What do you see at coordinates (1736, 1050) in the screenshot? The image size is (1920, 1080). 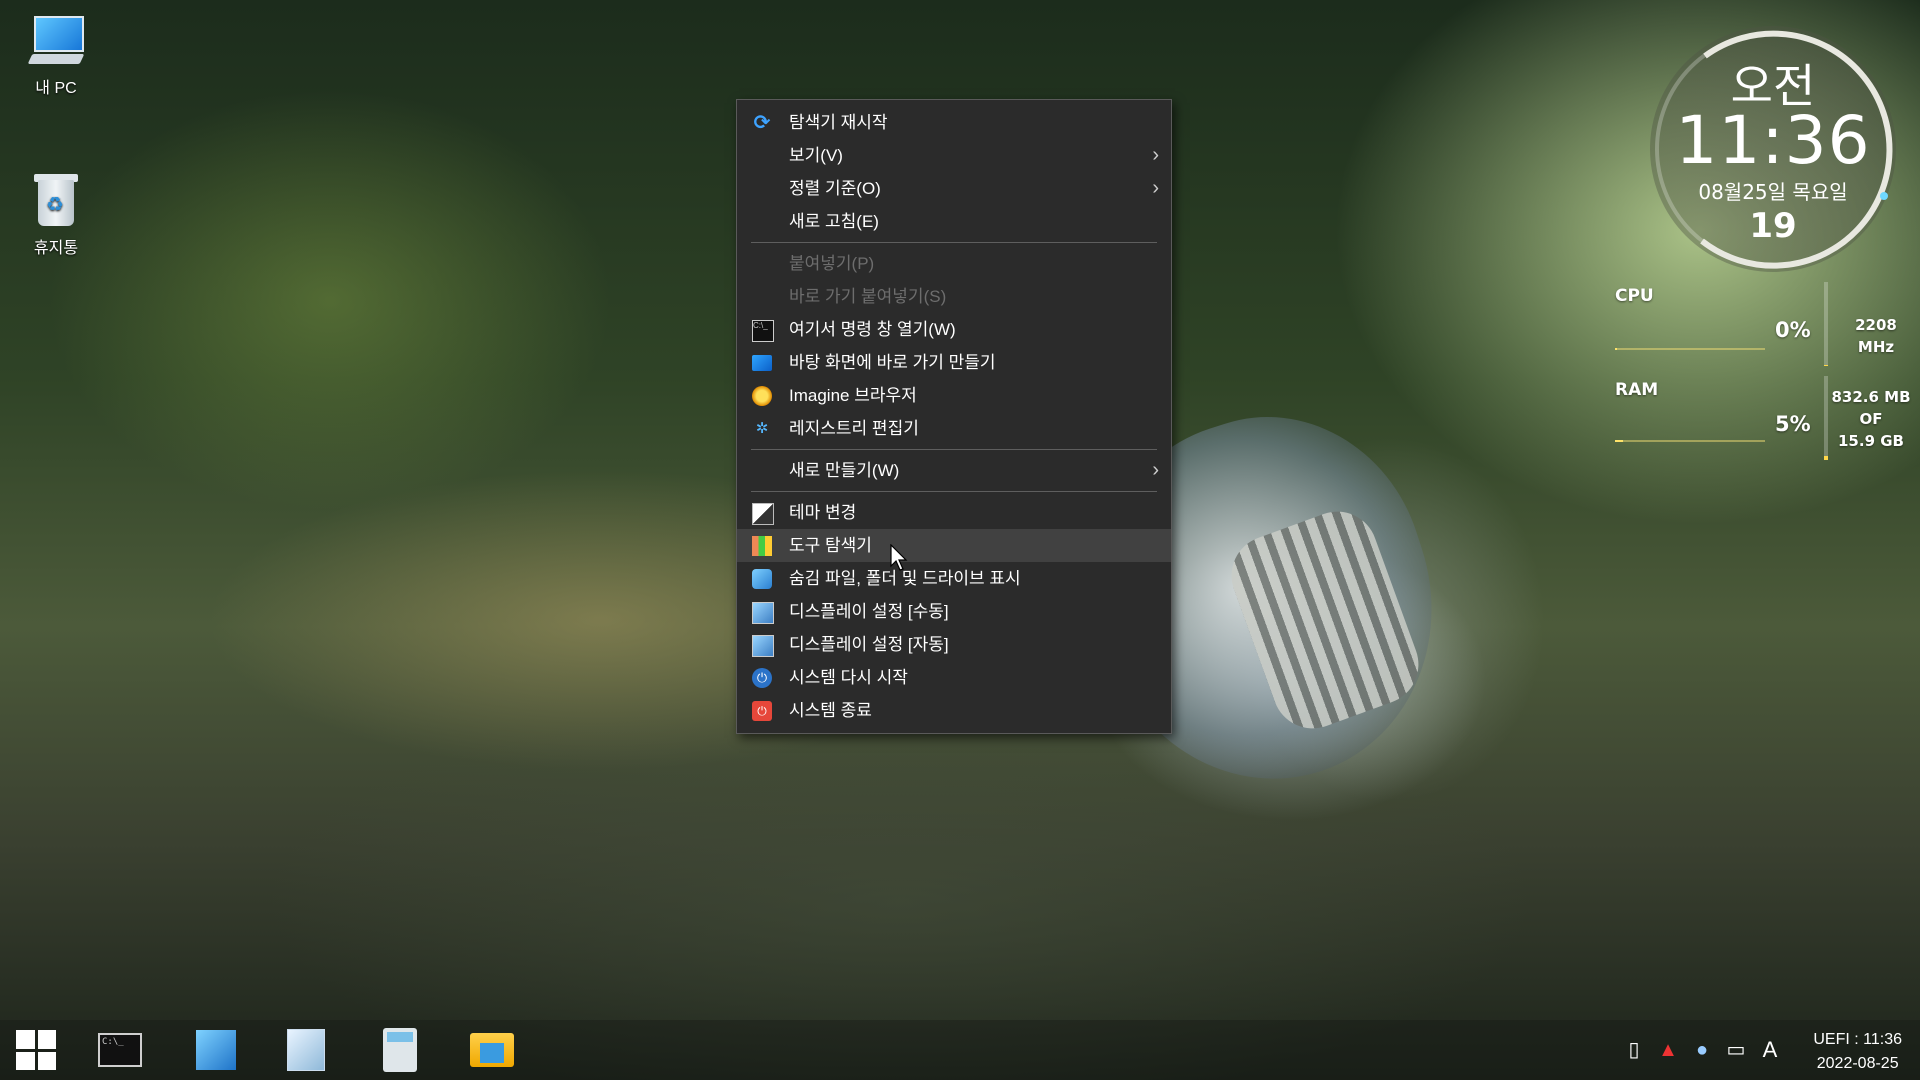 I see `battery-icon: ▭` at bounding box center [1736, 1050].